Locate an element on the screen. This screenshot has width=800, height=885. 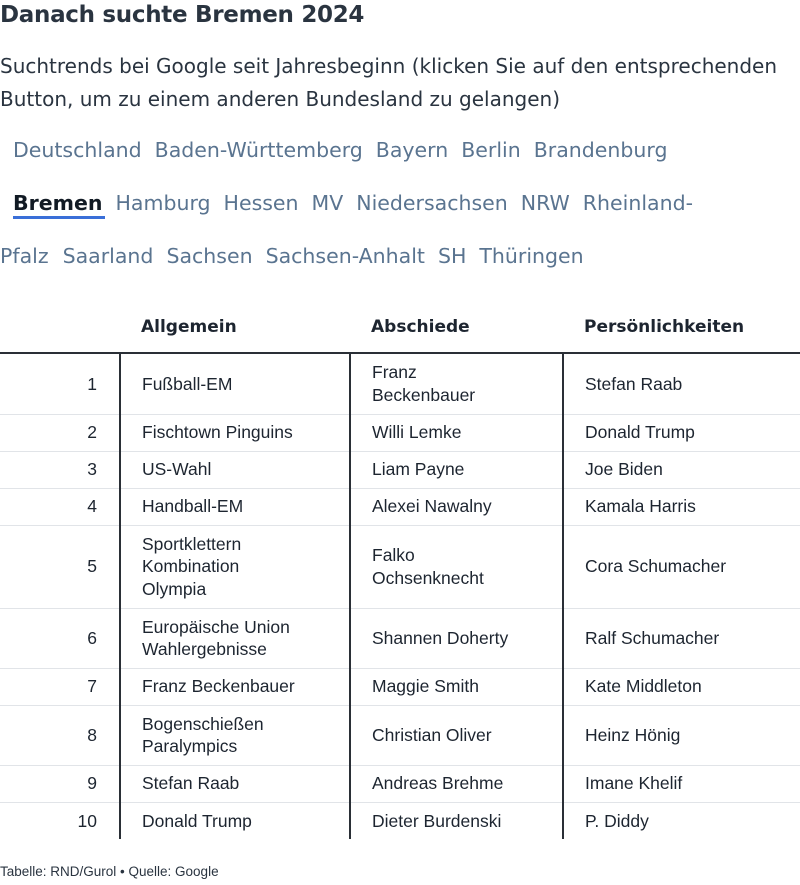
tab-saarland: Saarland is located at coordinates (108, 256).